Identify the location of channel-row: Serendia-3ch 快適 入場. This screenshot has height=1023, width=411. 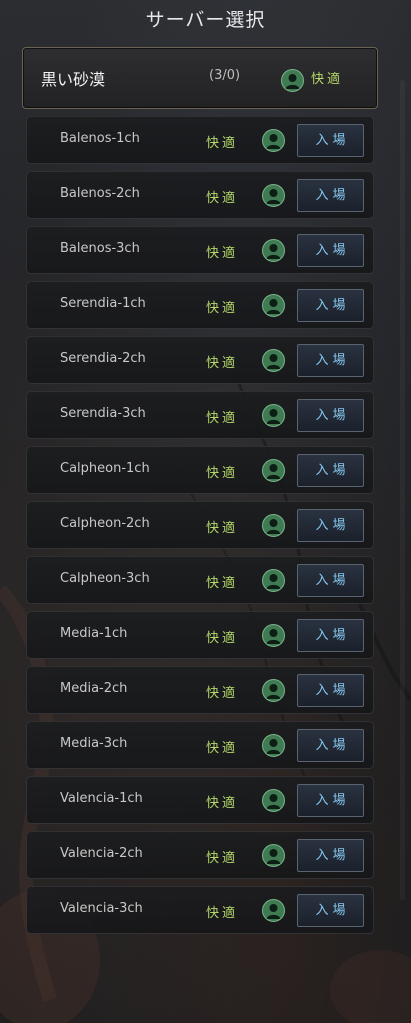
(200, 415).